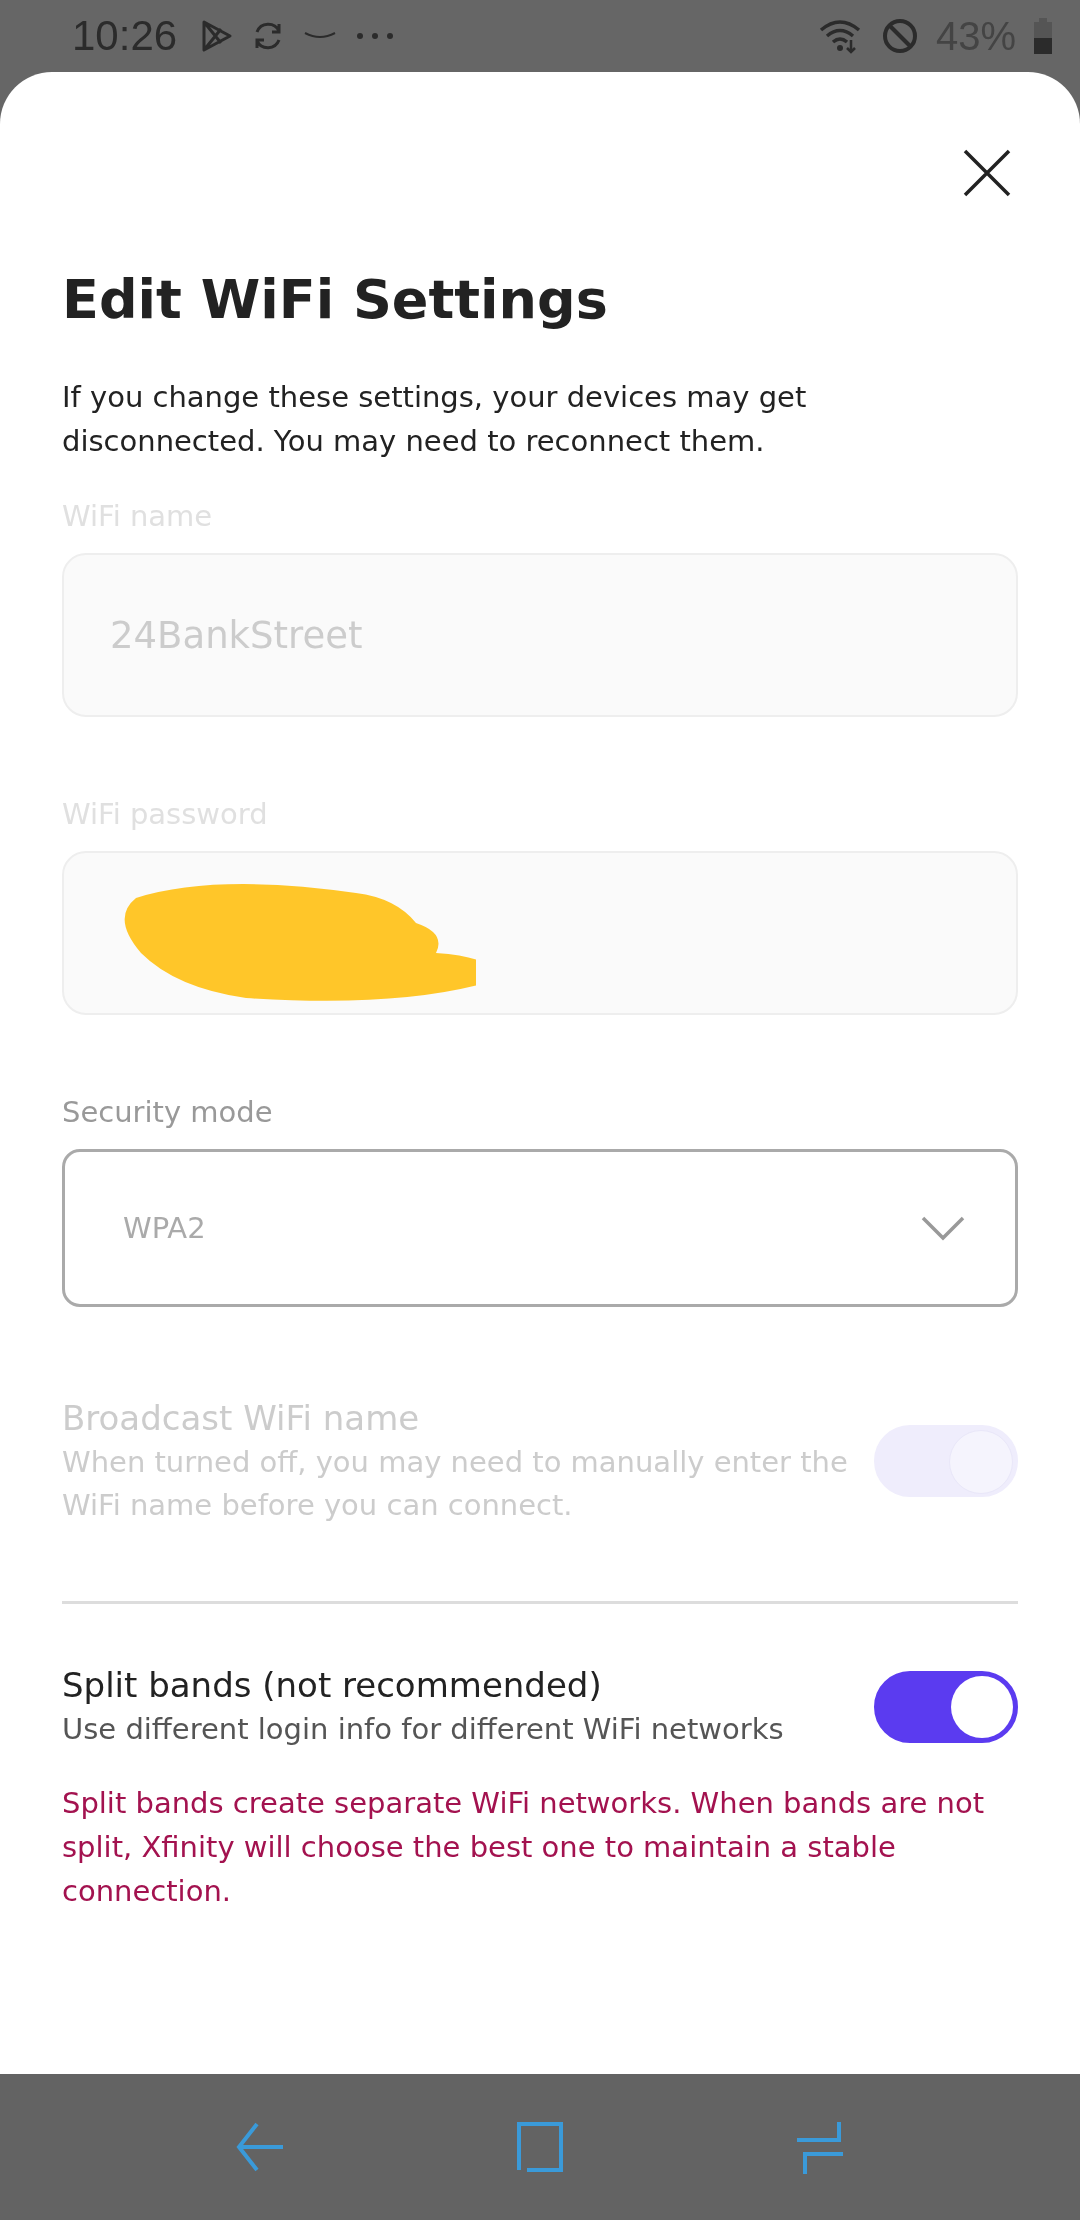 The image size is (1080, 2220). I want to click on recent-apps-icon, so click(820, 2147).